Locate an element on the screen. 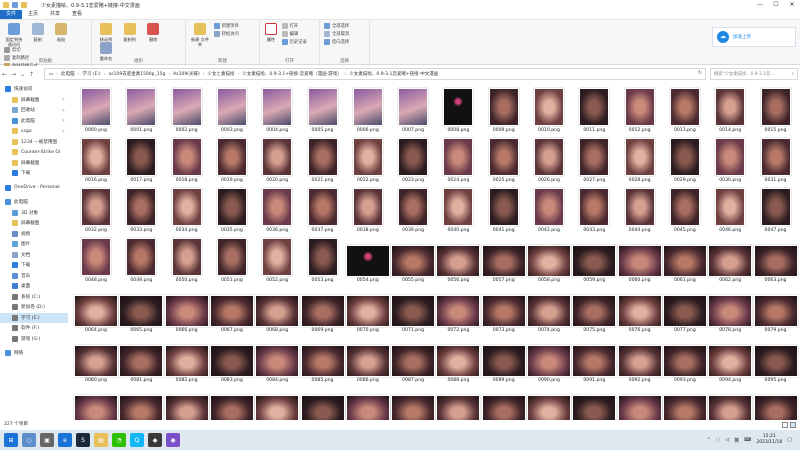 The width and height of the screenshot is (800, 450). file-item: 0004.png is located at coordinates (277, 110).